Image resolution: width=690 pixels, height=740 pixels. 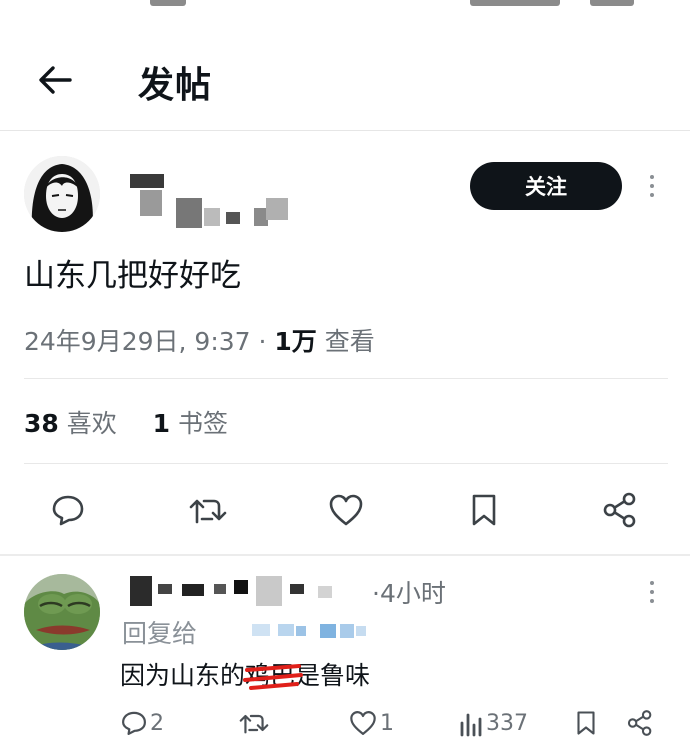 I want to click on frog-avatar-illustration, so click(x=62, y=612).